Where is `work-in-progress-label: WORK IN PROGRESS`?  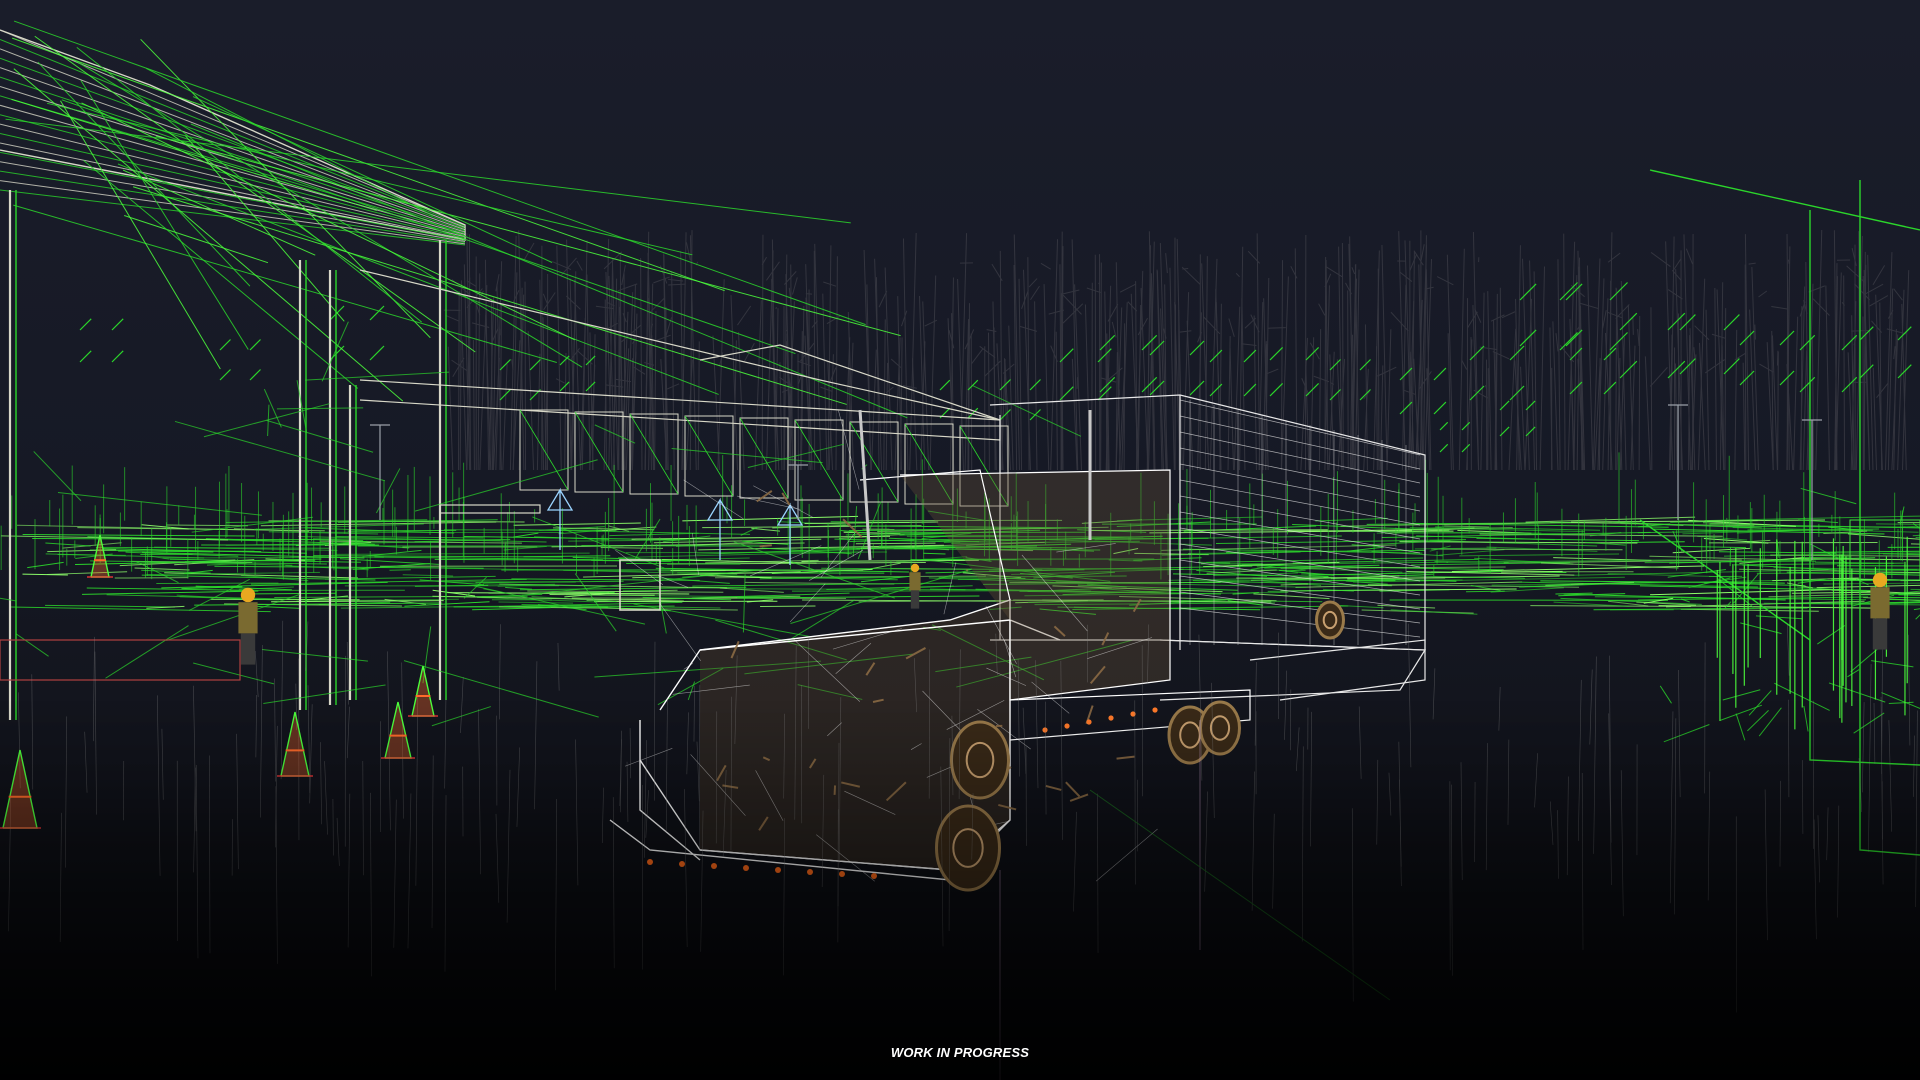 work-in-progress-label: WORK IN PROGRESS is located at coordinates (960, 1052).